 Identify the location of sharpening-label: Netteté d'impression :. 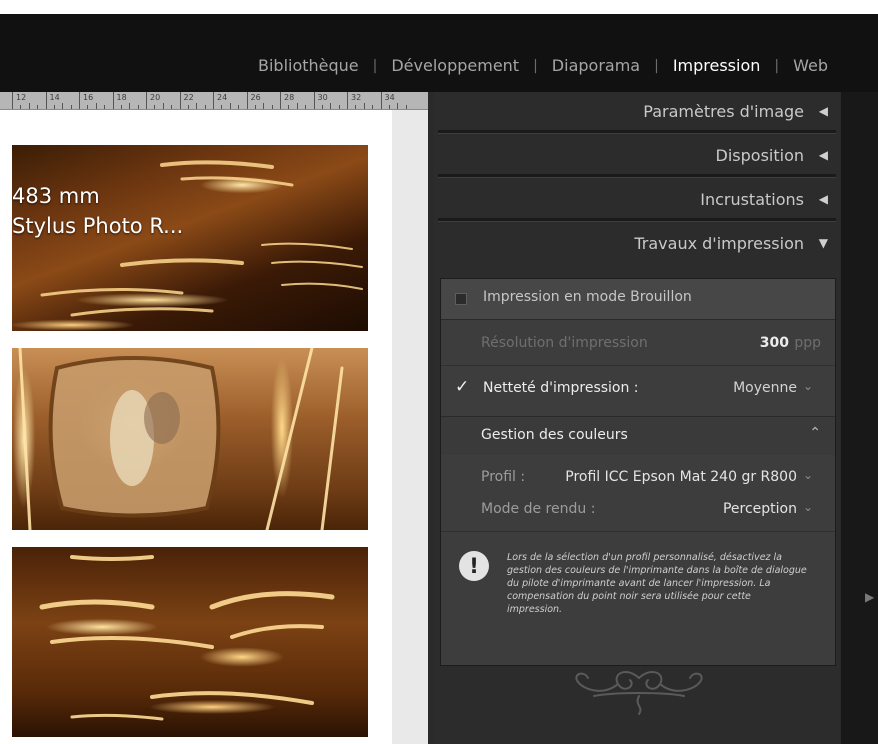
(561, 388).